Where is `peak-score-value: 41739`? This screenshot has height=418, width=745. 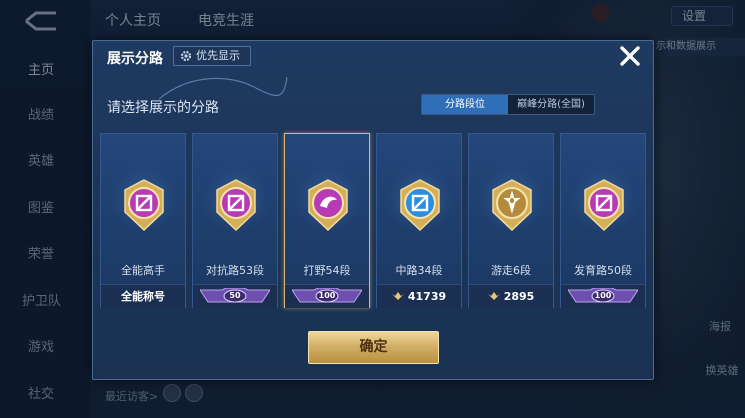
peak-score-value: 41739 is located at coordinates (427, 296).